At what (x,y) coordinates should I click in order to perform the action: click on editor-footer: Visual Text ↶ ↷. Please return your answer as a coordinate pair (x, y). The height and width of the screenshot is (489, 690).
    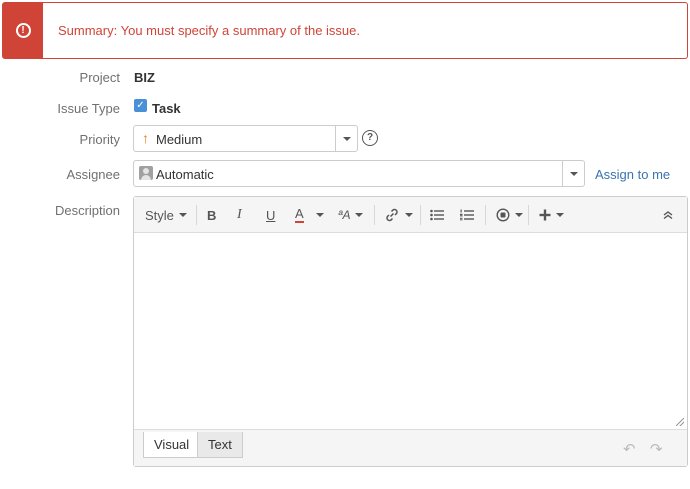
    Looking at the image, I should click on (410, 447).